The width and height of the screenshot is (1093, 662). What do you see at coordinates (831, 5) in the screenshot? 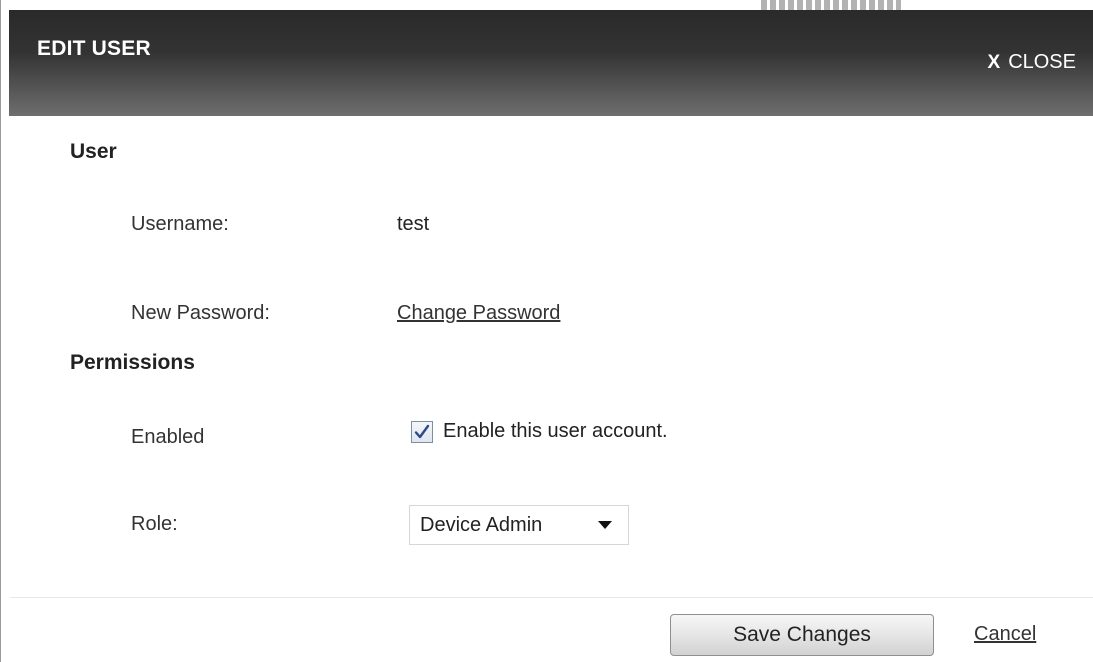
I see `background-fragment` at bounding box center [831, 5].